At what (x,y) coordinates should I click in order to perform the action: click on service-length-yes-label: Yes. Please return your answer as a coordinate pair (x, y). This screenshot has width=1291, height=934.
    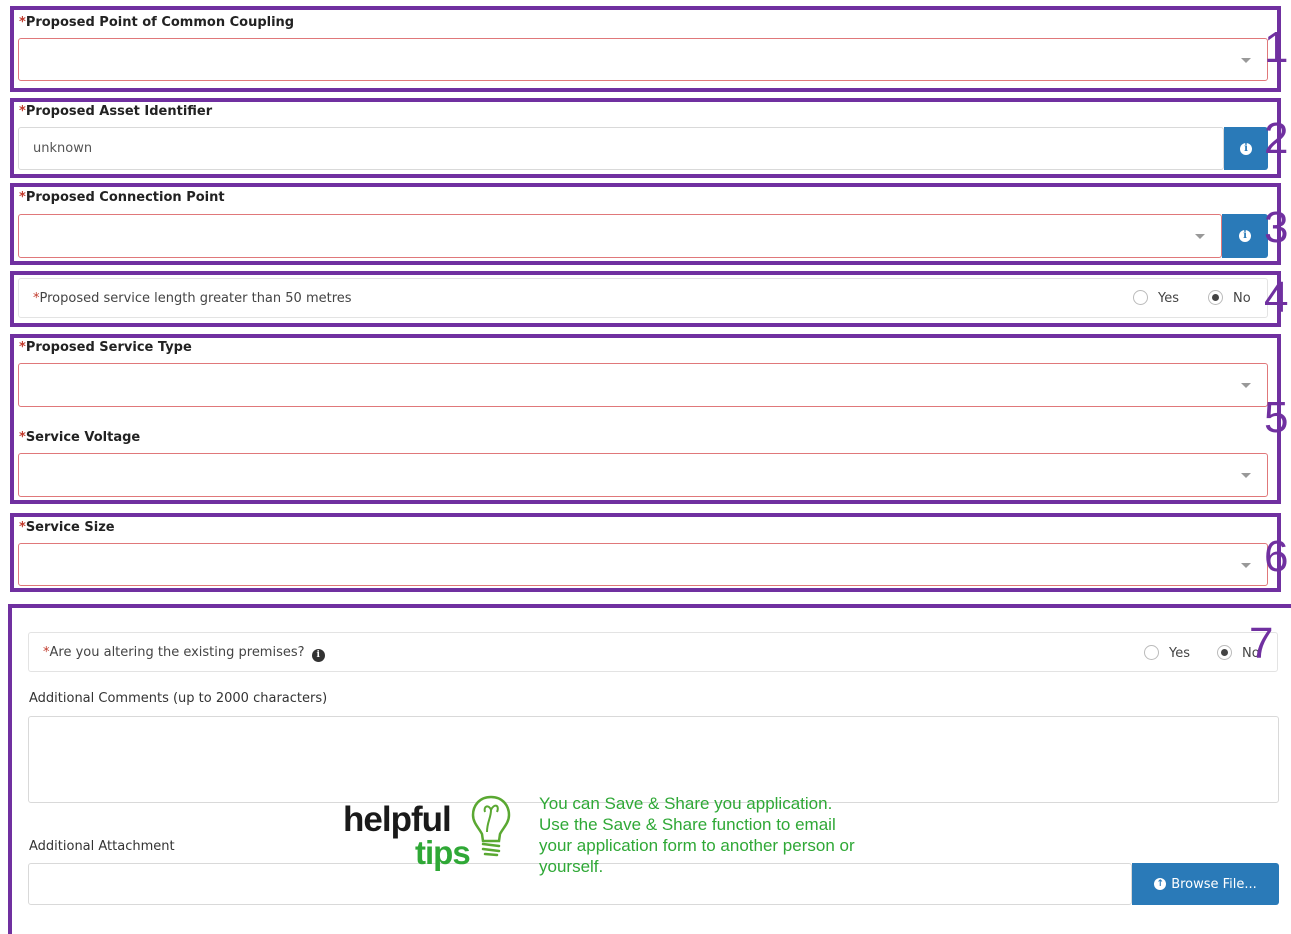
    Looking at the image, I should click on (1168, 298).